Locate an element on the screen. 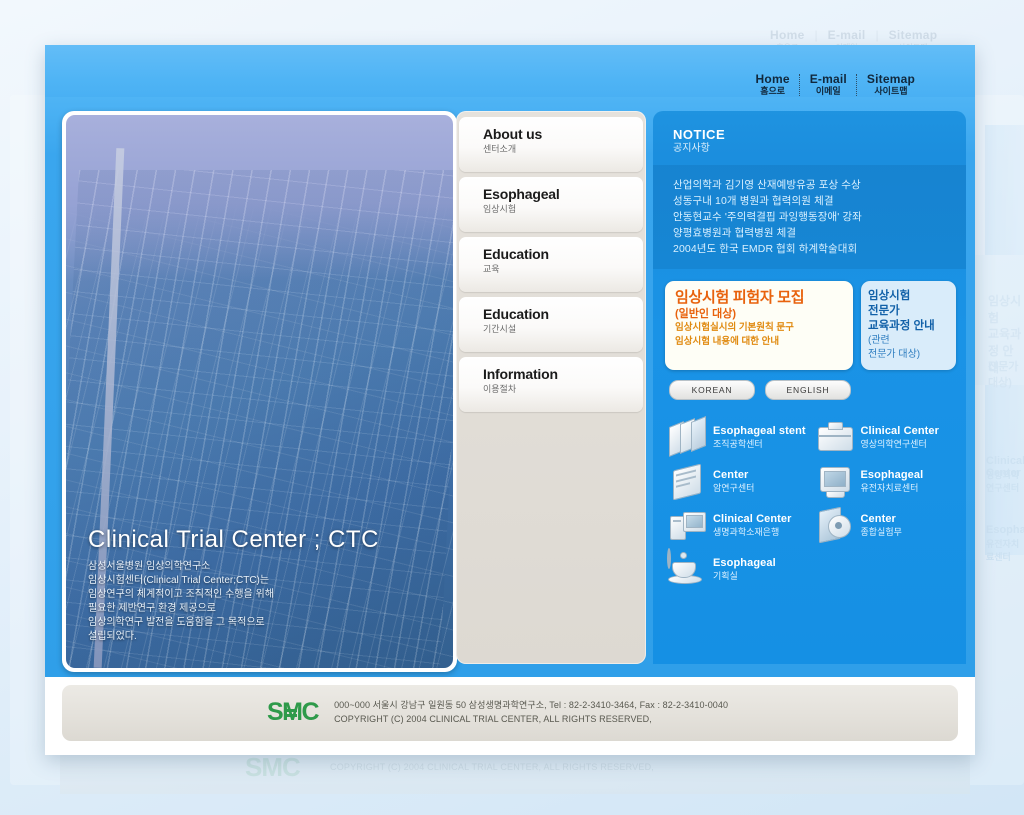 The image size is (1024, 815). icon-link-biobank: Clinical Center 생명과학소재은행 is located at coordinates (739, 525).